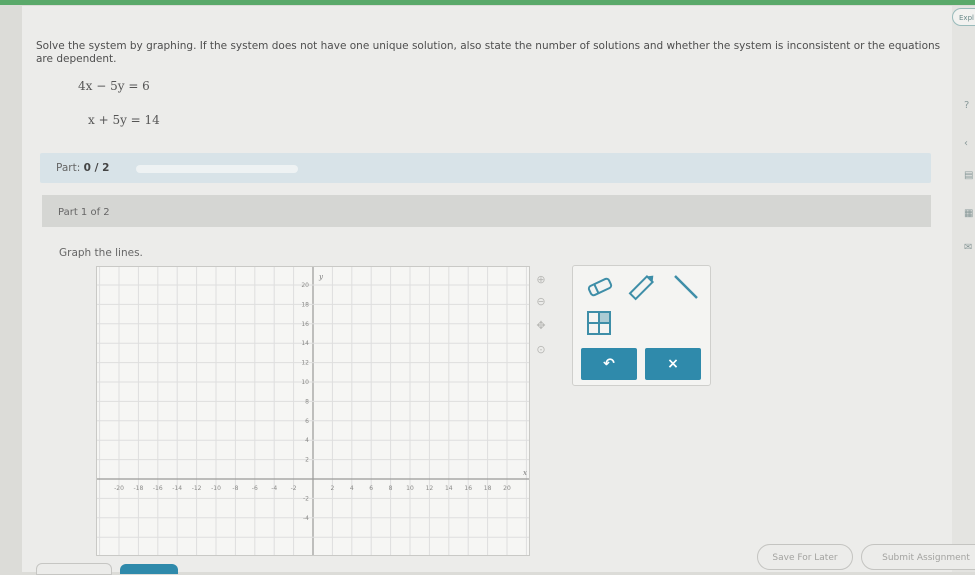 The height and width of the screenshot is (575, 975). I want to click on part-count: 0 / 2, so click(96, 168).